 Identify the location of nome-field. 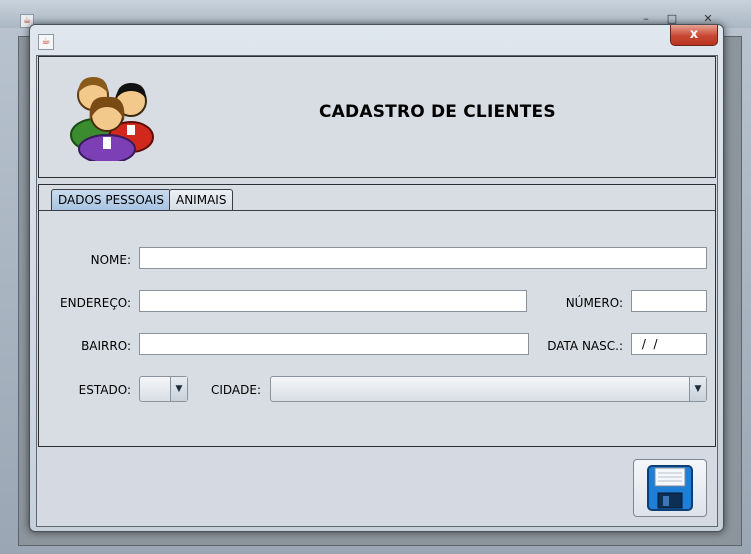
(423, 258).